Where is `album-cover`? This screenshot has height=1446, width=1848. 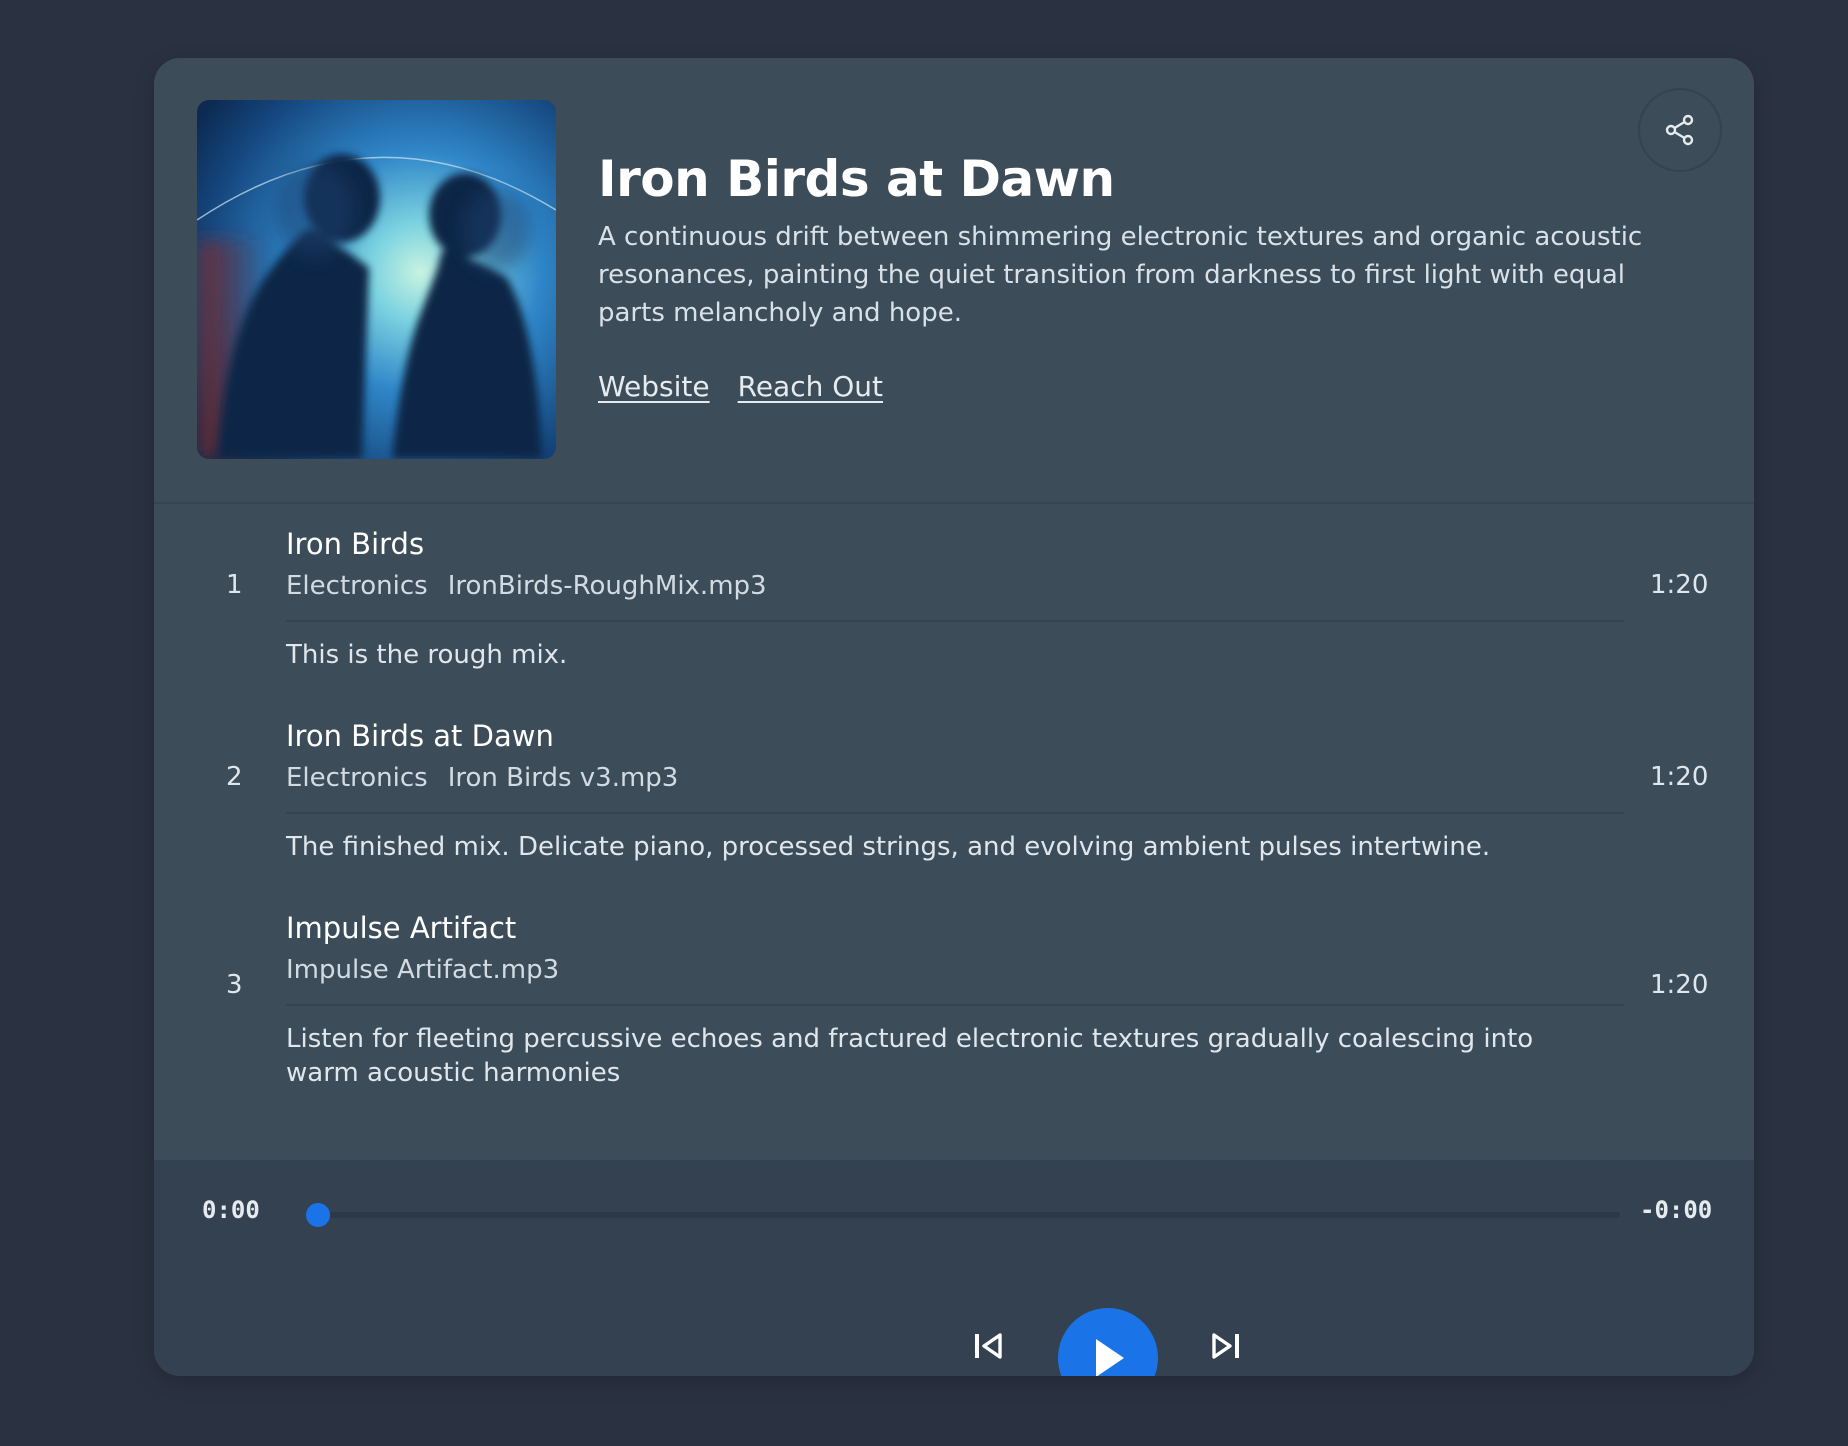
album-cover is located at coordinates (376, 279).